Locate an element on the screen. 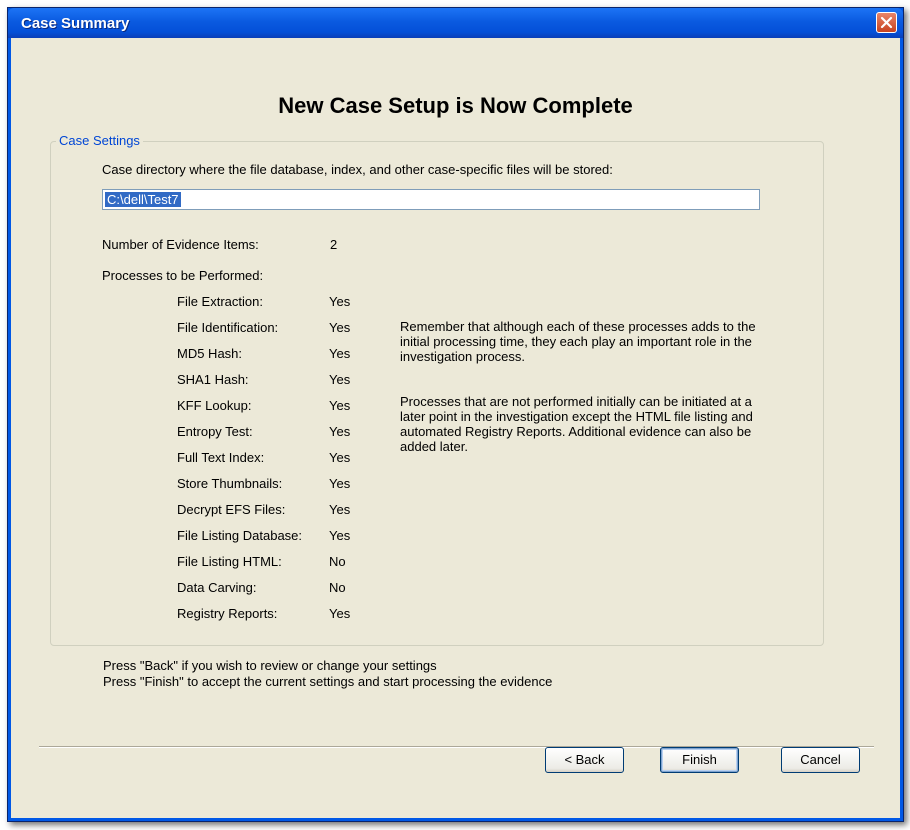  process-name: Full Text Index: is located at coordinates (221, 457).